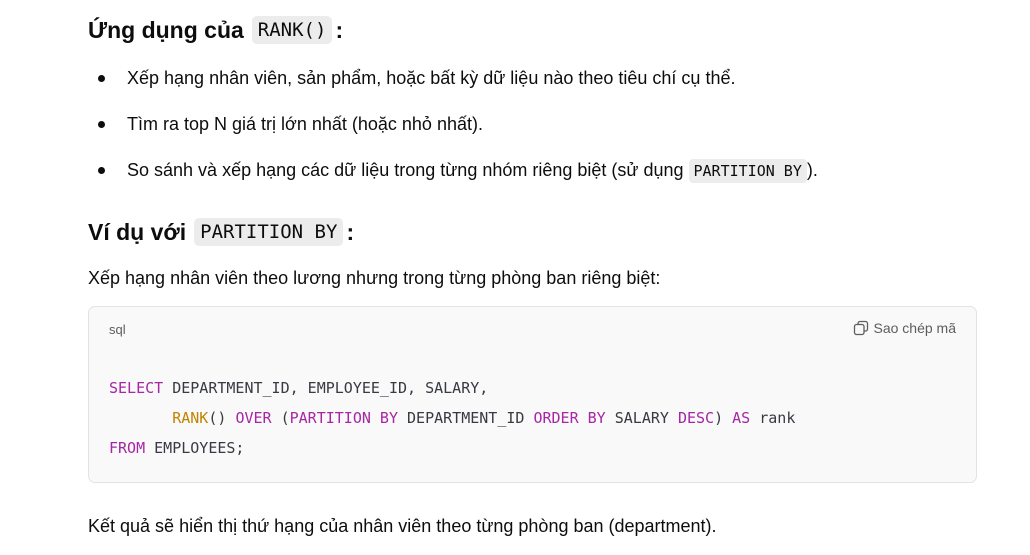 The width and height of the screenshot is (1030, 555). Describe the element at coordinates (326, 388) in the screenshot. I see `code-text: DEPARTMENT_ID, EMPLOYEE_ID, SALARY,` at that location.